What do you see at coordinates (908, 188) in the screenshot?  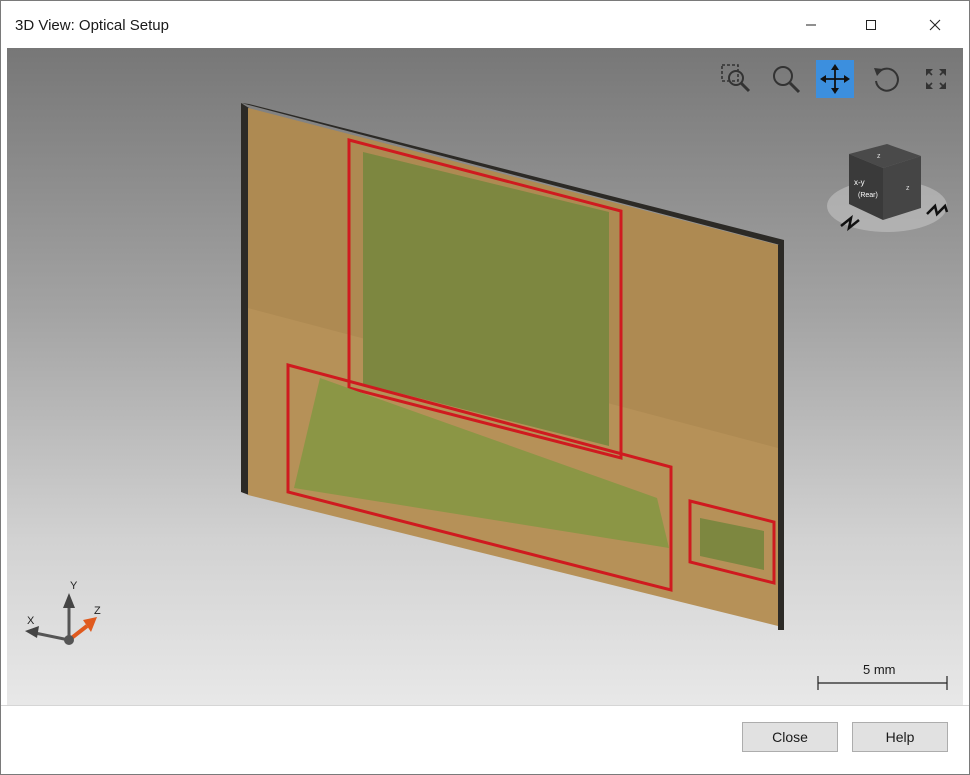 I see `view-cube-side-label: z` at bounding box center [908, 188].